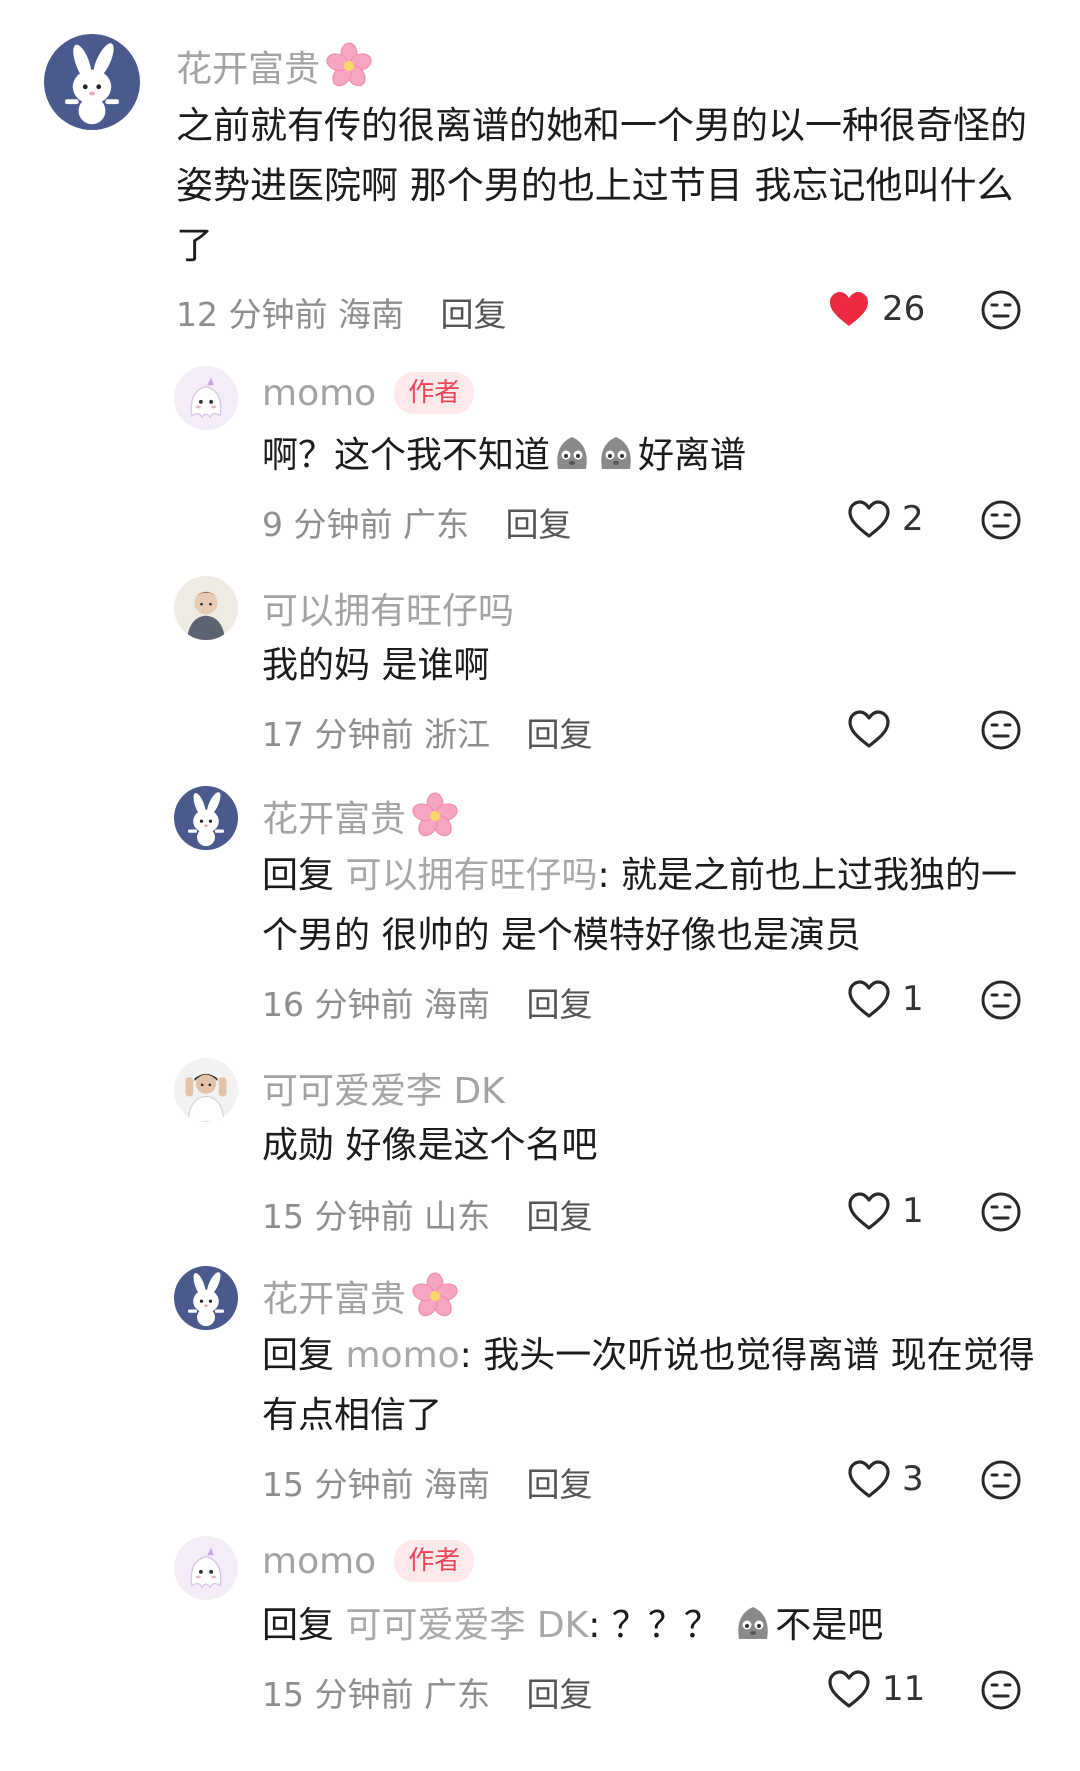 Image resolution: width=1080 pixels, height=1771 pixels. What do you see at coordinates (829, 1625) in the screenshot?
I see `comment-text-part: 不是吧` at bounding box center [829, 1625].